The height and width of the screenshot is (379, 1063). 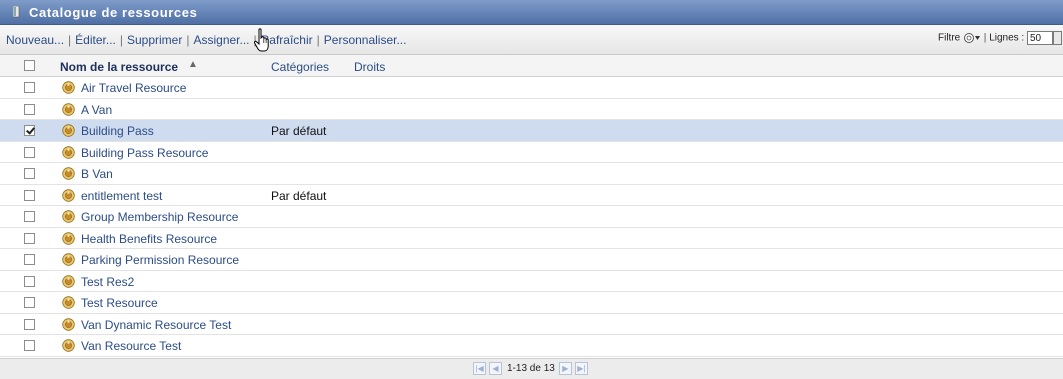 I want to click on last-page-icon: ▶|, so click(x=581, y=368).